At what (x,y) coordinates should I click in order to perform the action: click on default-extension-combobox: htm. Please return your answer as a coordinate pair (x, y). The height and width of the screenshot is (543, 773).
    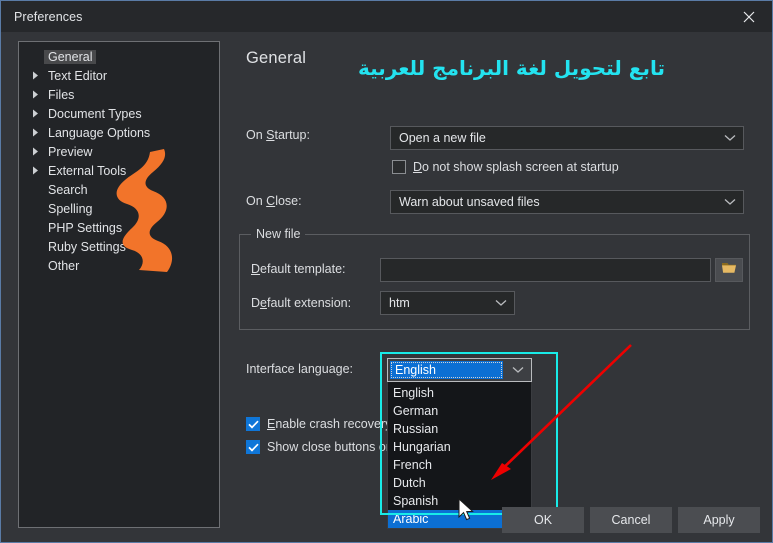
    Looking at the image, I should click on (447, 303).